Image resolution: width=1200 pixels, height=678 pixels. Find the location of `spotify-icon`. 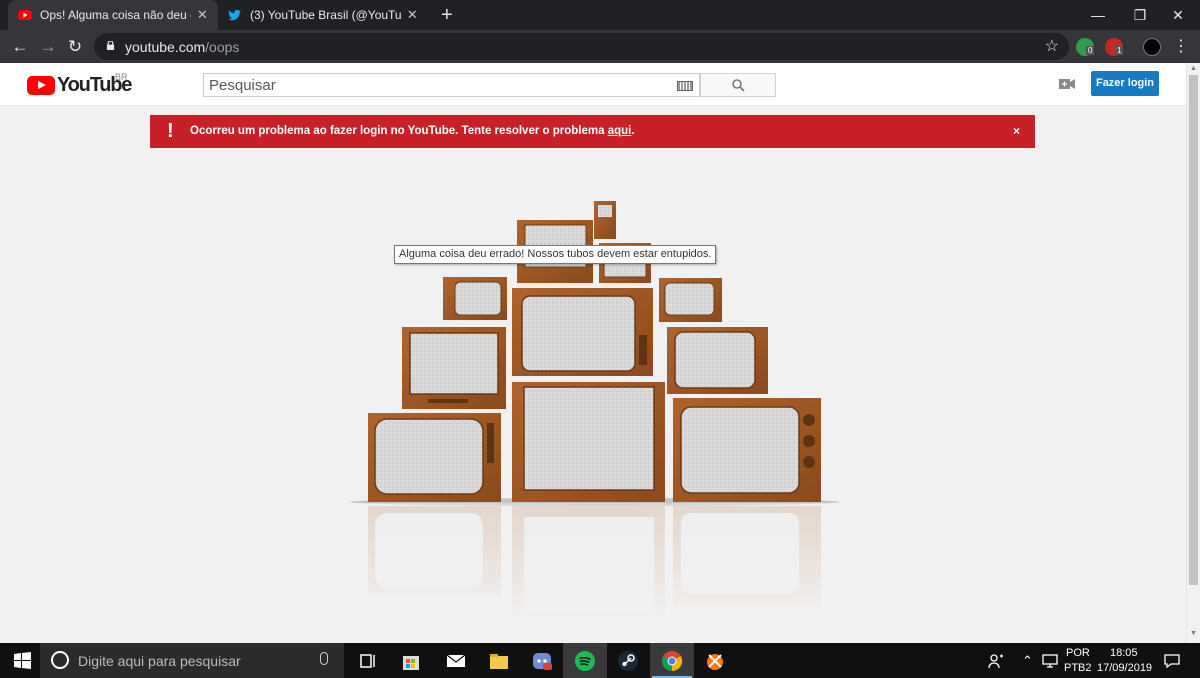

spotify-icon is located at coordinates (585, 661).